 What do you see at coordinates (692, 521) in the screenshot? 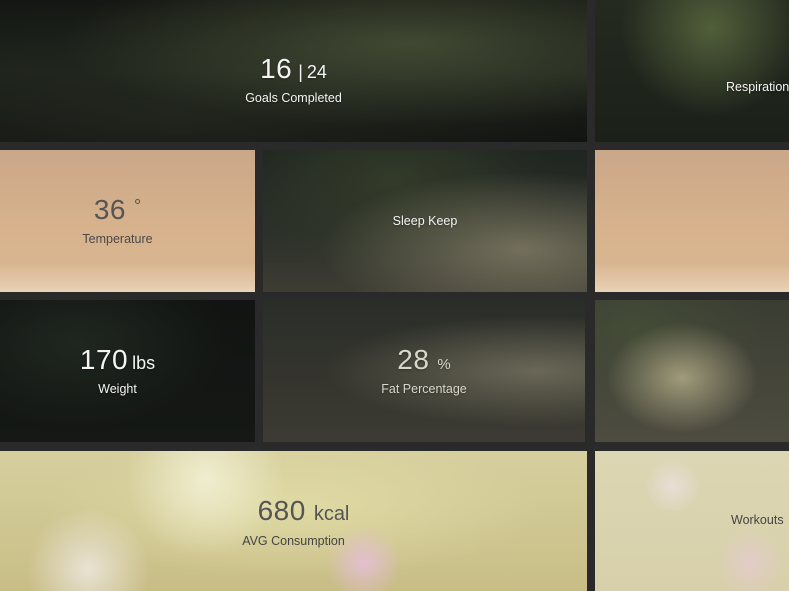
I see `workouts-tile: Workouts` at bounding box center [692, 521].